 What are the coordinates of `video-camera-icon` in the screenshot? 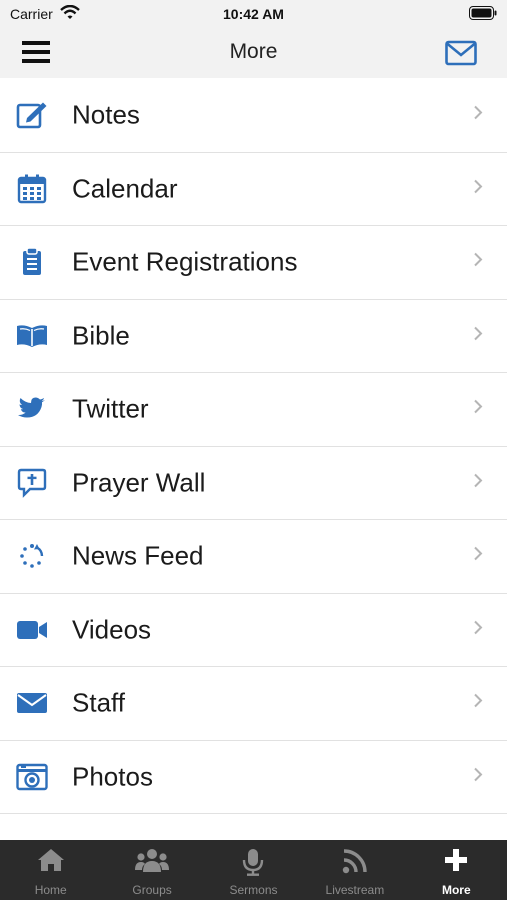 It's located at (32, 630).